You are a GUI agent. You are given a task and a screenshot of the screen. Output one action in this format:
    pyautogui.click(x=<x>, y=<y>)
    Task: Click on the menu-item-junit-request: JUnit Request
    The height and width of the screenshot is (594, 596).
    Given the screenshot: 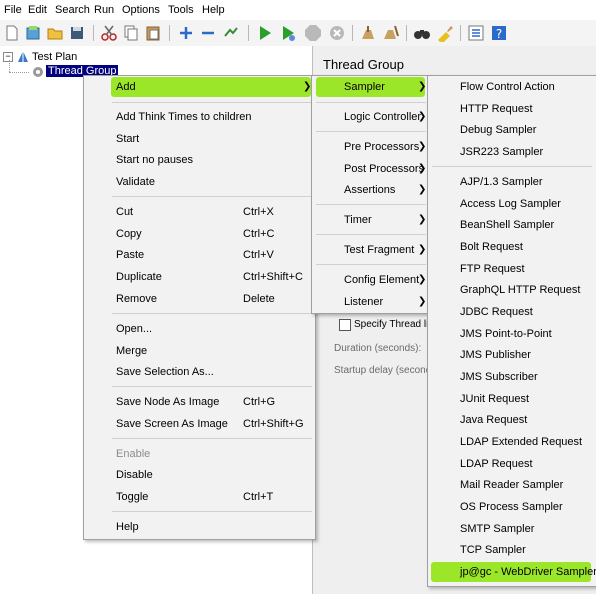 What is the action you would take?
    pyautogui.click(x=512, y=399)
    